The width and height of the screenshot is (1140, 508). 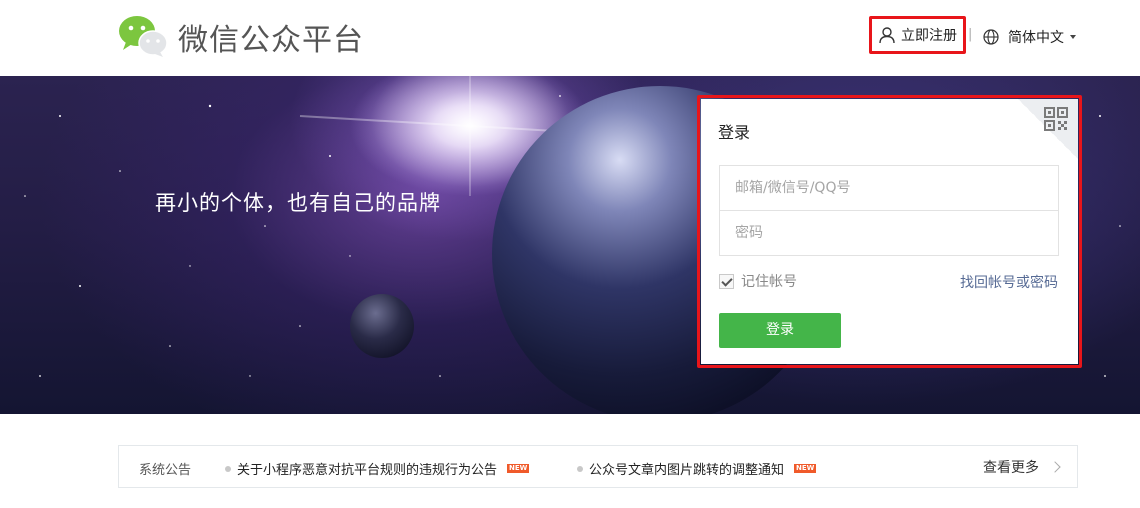 What do you see at coordinates (1056, 119) in the screenshot?
I see `qr-code-icon` at bounding box center [1056, 119].